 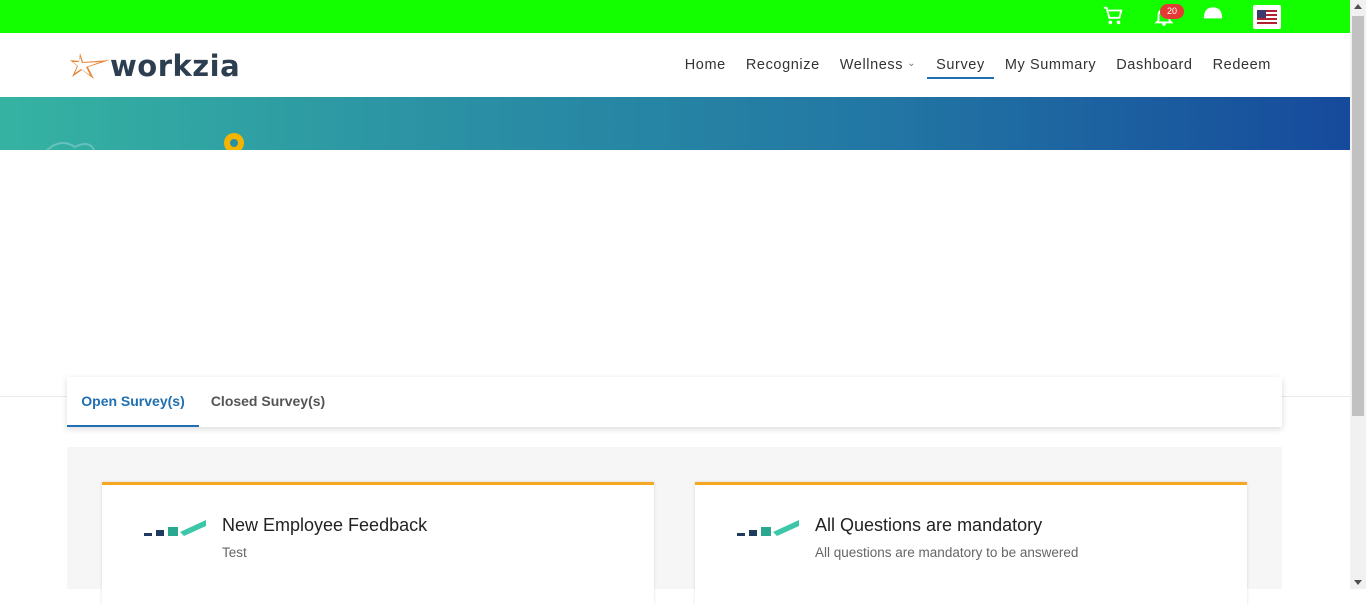 I want to click on star-logo-icon, so click(x=90, y=66).